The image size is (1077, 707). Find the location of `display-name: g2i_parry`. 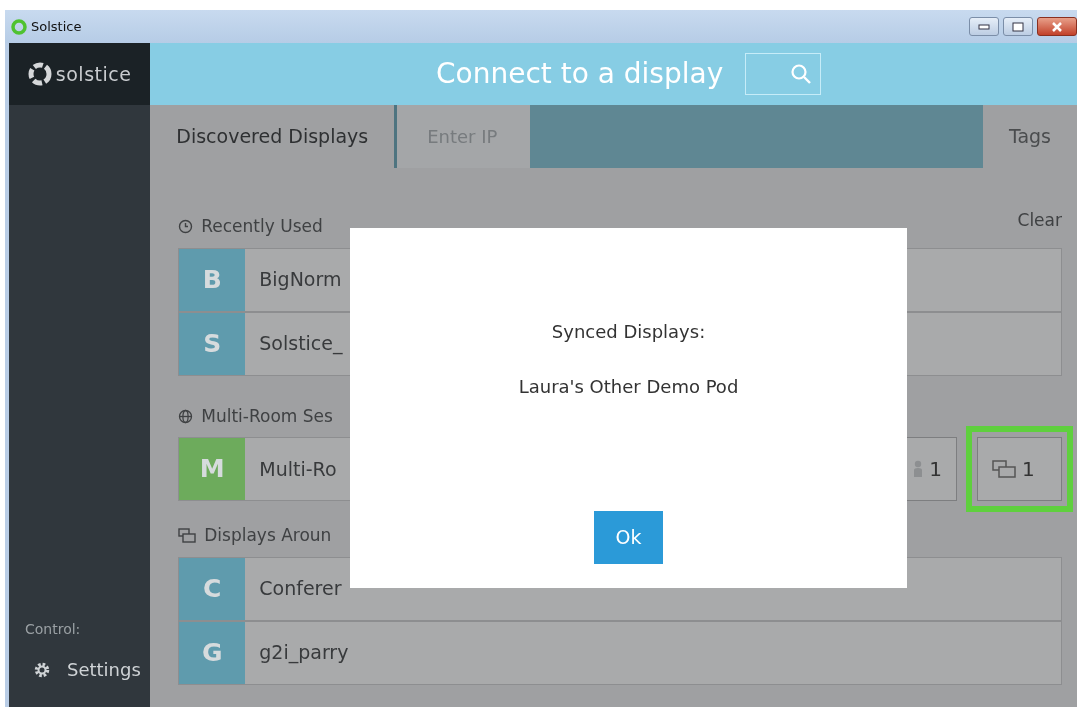

display-name: g2i_parry is located at coordinates (303, 653).